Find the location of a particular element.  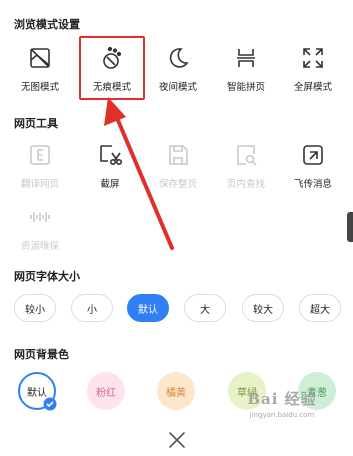

page-join-icon is located at coordinates (246, 58).